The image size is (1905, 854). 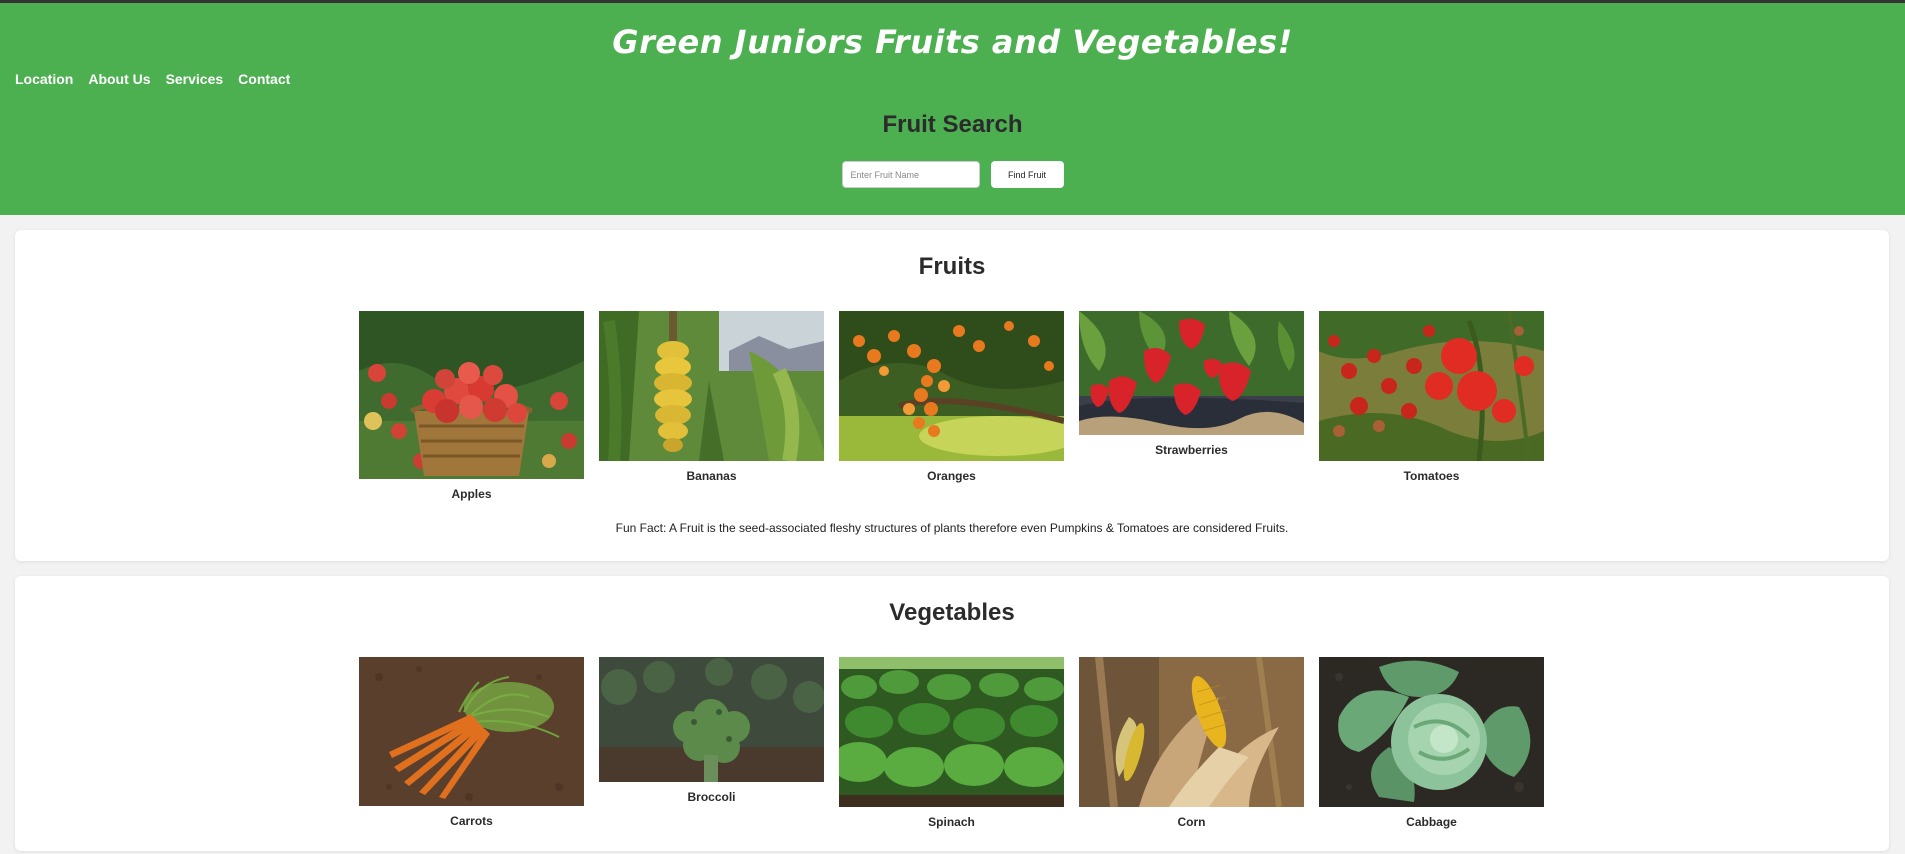 What do you see at coordinates (195, 79) in the screenshot?
I see `nav-services-link: Services` at bounding box center [195, 79].